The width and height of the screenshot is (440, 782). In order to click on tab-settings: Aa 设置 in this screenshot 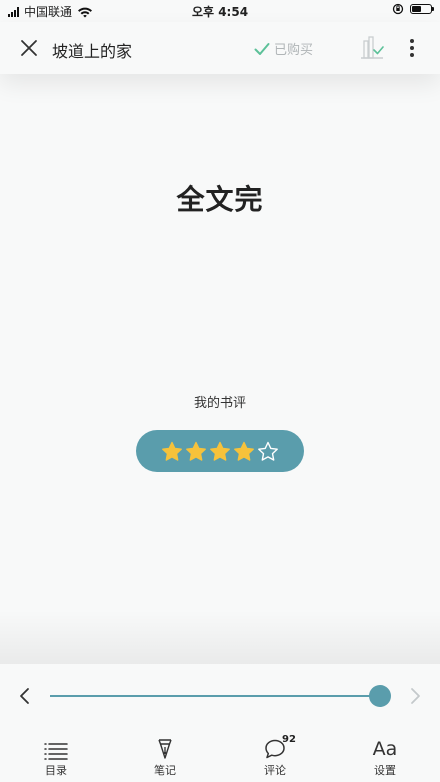, I will do `click(385, 758)`.